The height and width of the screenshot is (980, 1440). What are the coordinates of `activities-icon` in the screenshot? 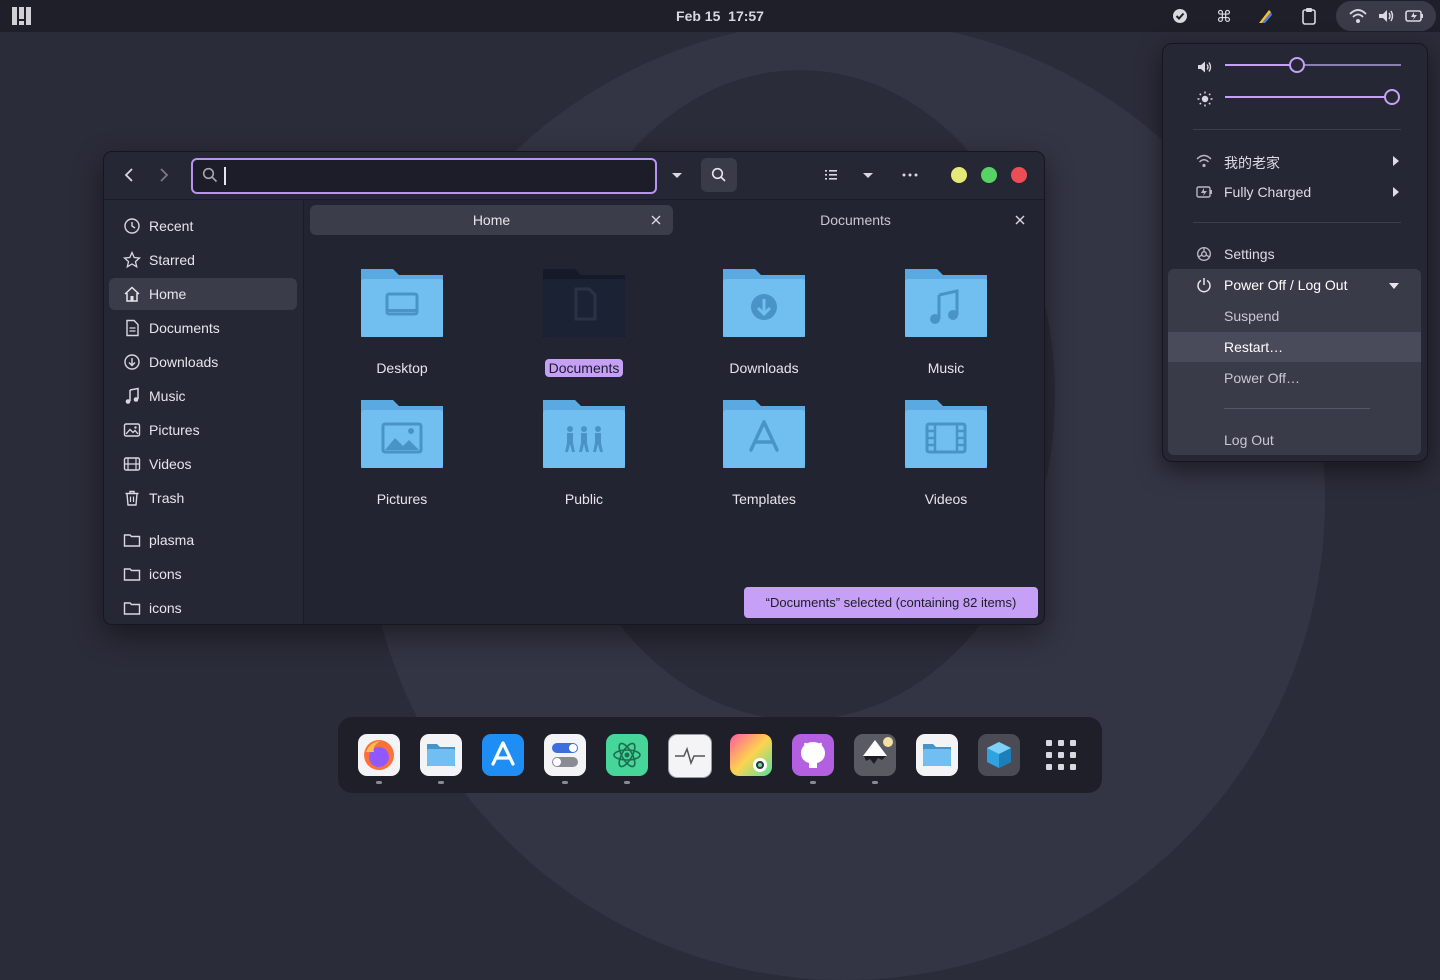 It's located at (21, 16).